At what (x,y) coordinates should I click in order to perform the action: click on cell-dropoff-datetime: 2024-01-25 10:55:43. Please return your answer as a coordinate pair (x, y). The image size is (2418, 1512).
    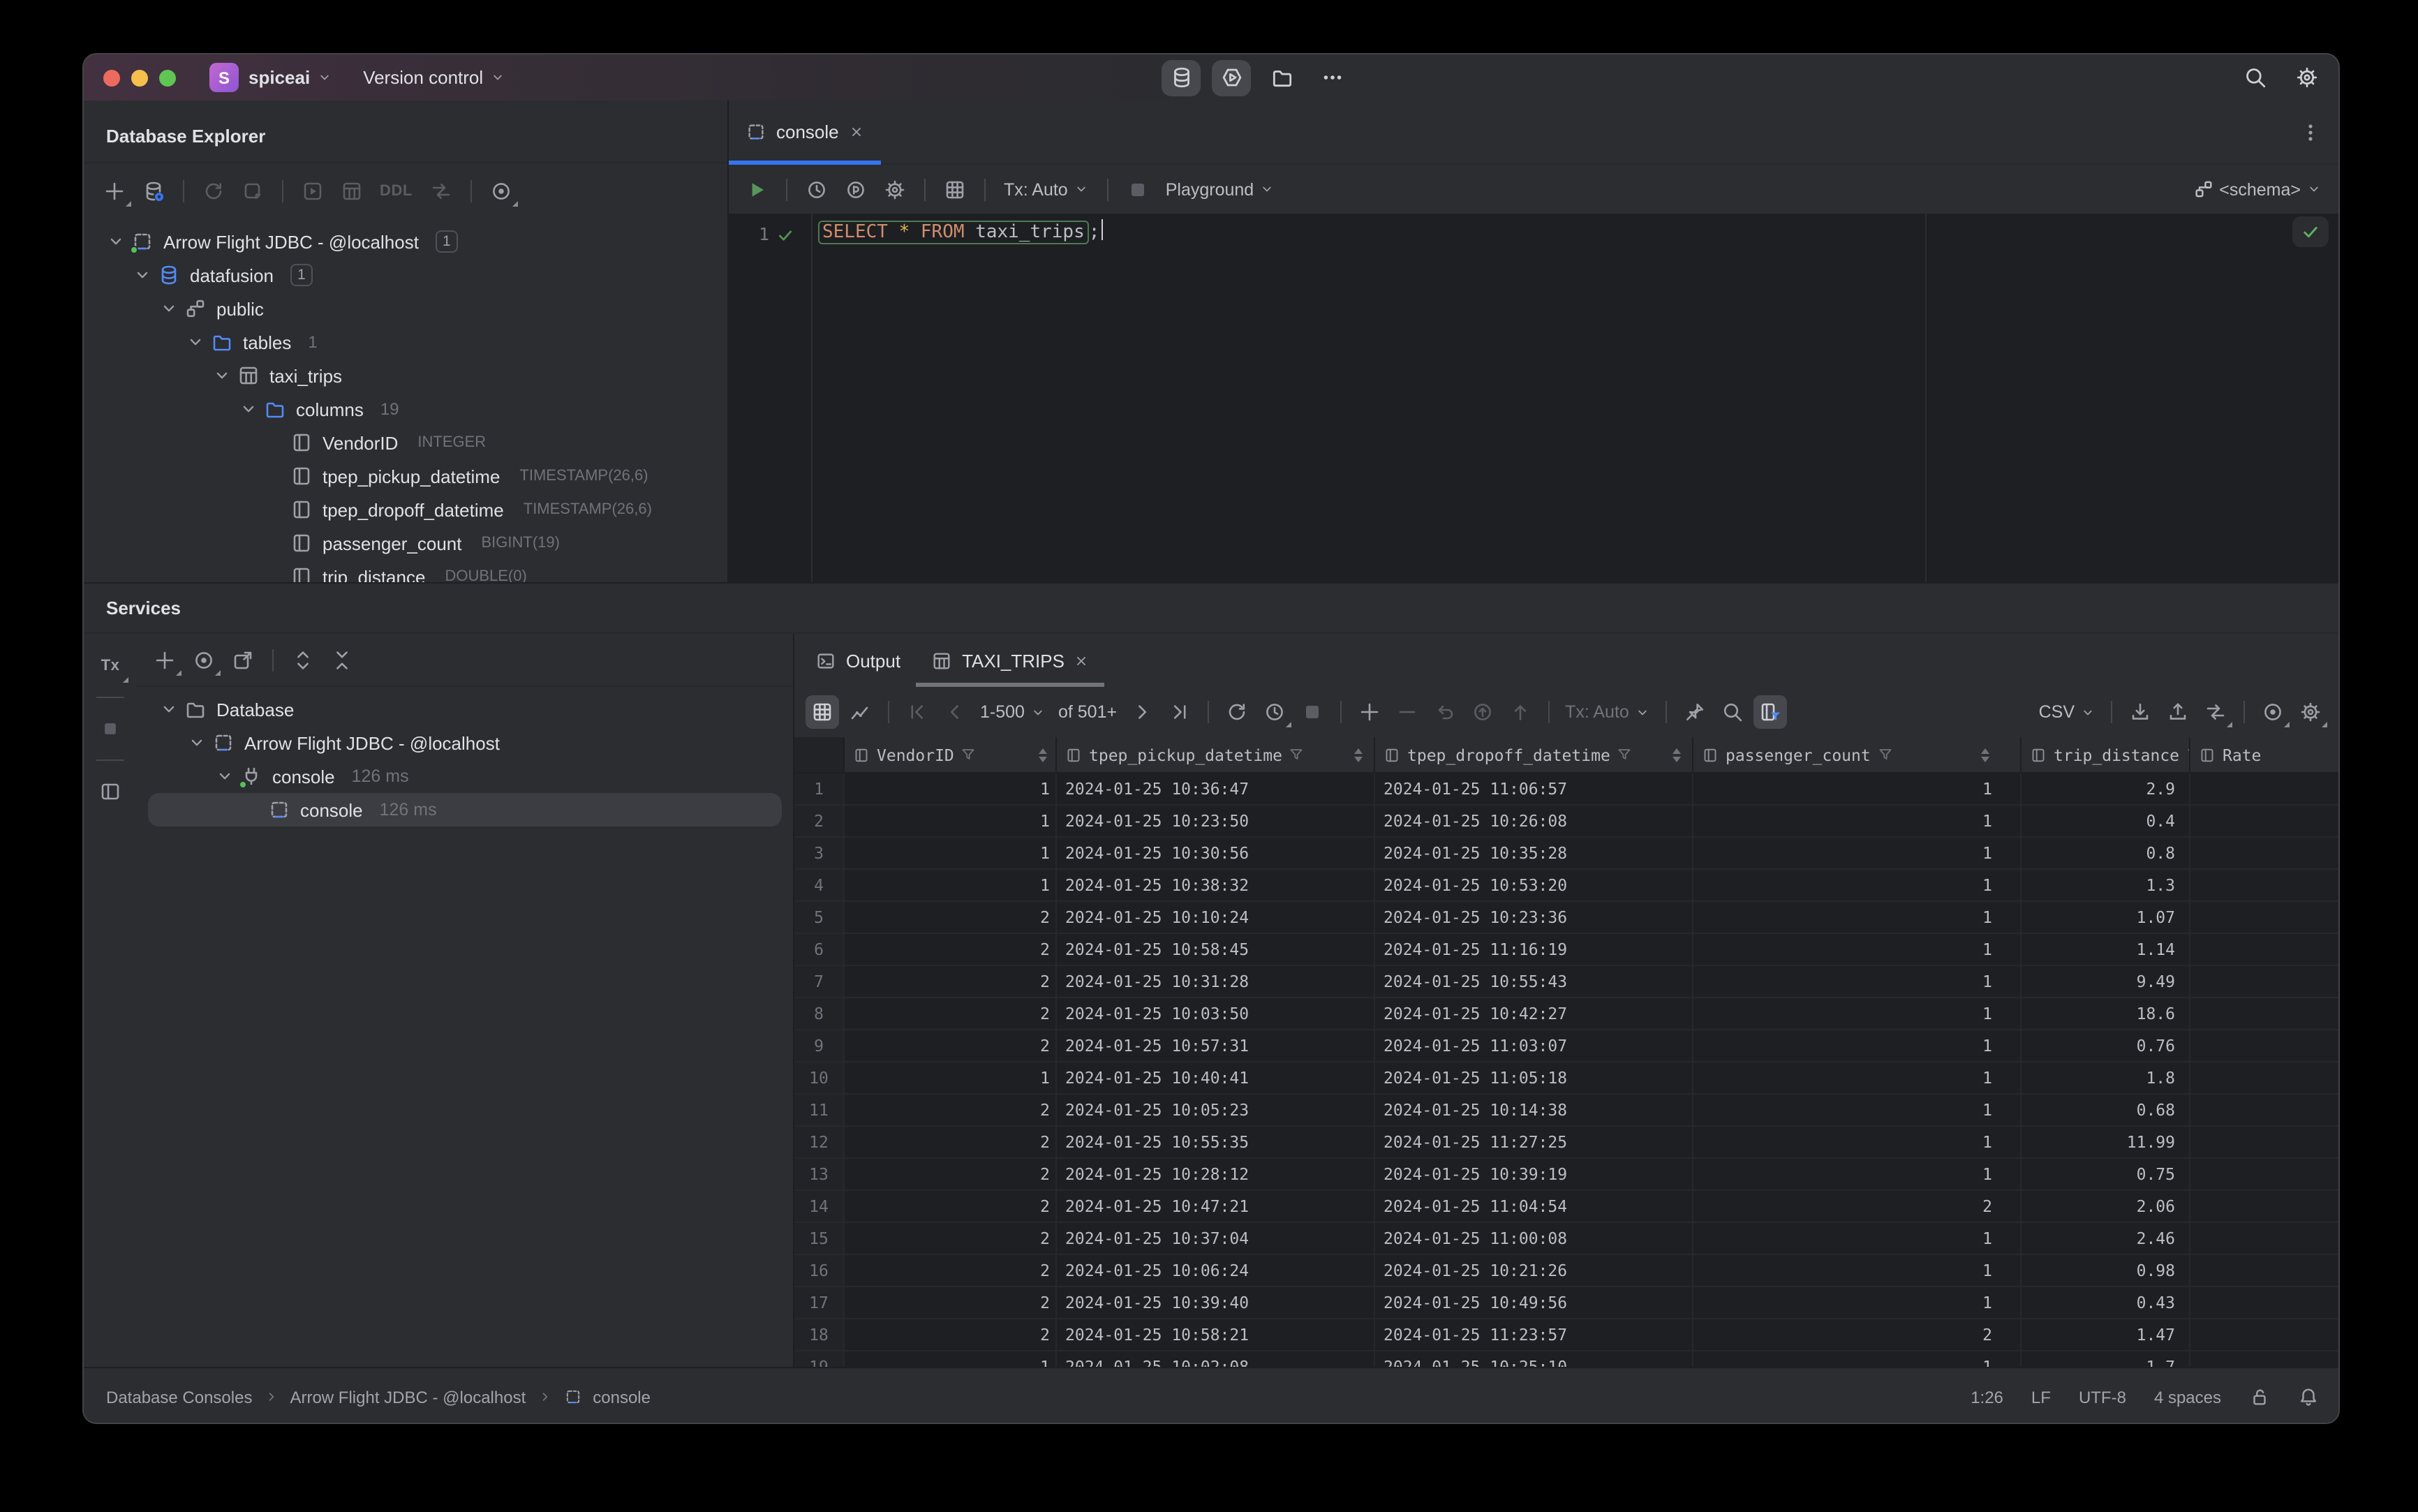
    Looking at the image, I should click on (1534, 981).